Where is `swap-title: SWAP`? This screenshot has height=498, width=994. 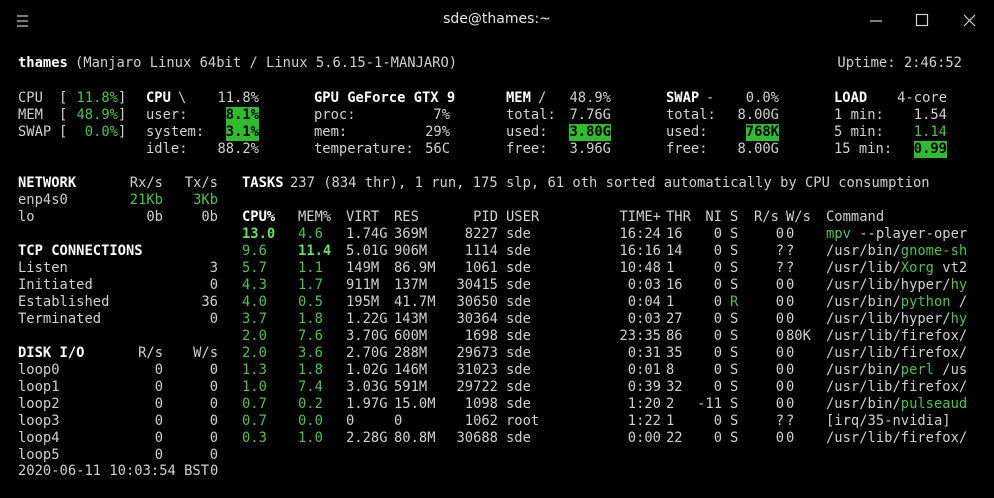 swap-title: SWAP is located at coordinates (683, 98).